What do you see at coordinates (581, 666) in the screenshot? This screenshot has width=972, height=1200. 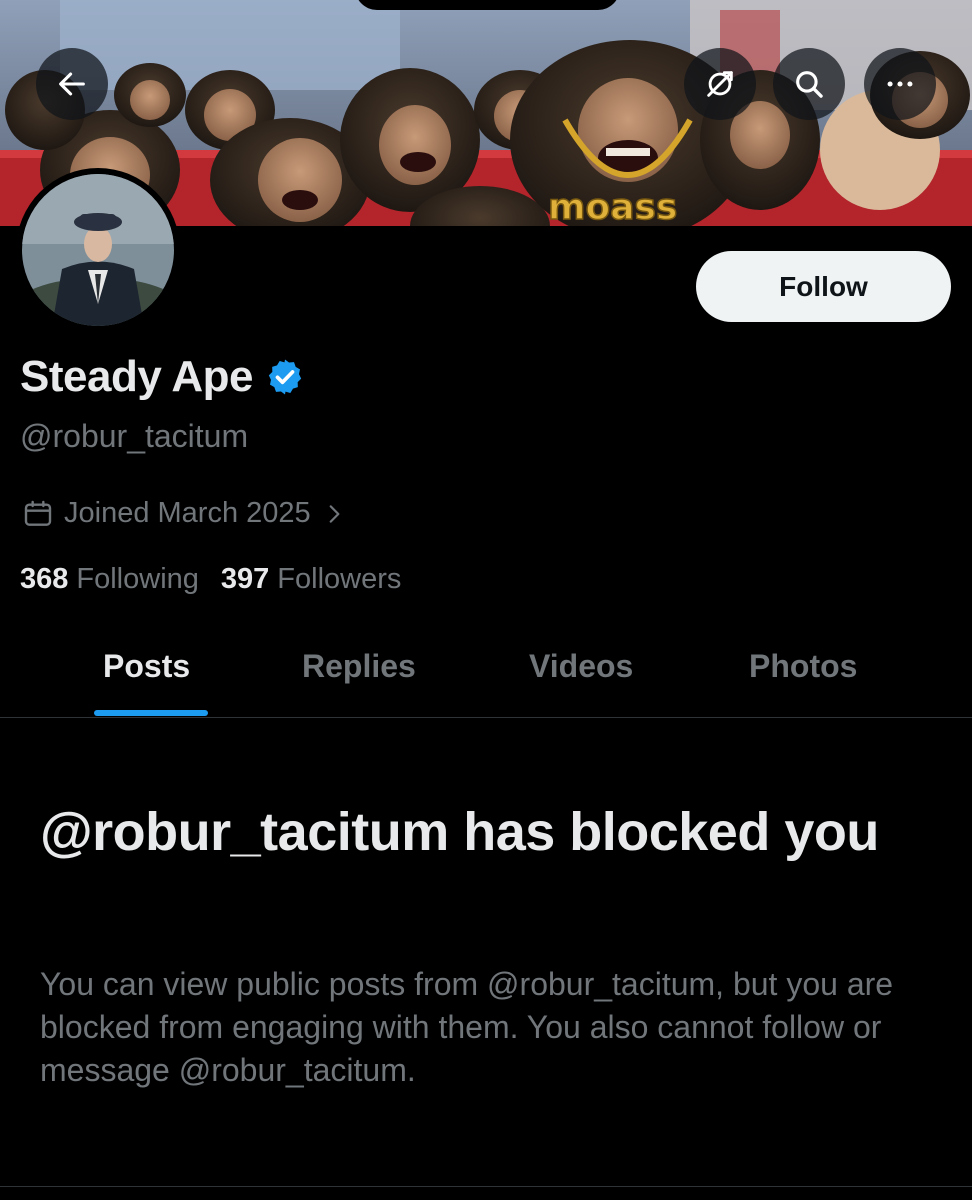 I see `tab-videos: Videos` at bounding box center [581, 666].